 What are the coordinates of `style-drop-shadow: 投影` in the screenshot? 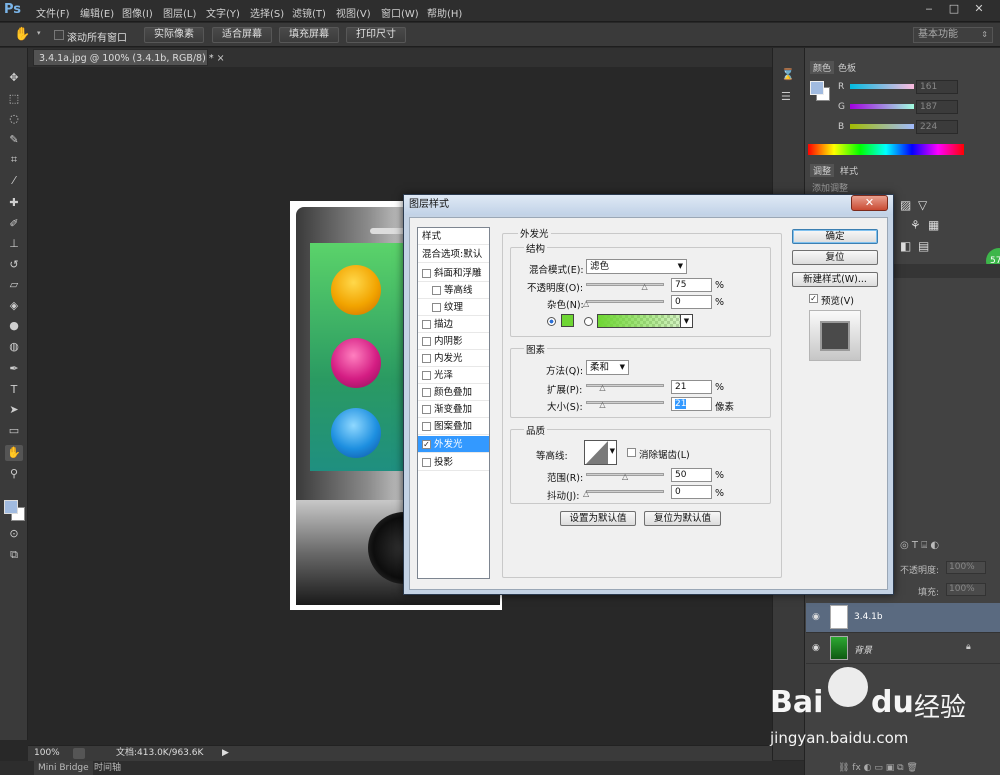 It's located at (453, 462).